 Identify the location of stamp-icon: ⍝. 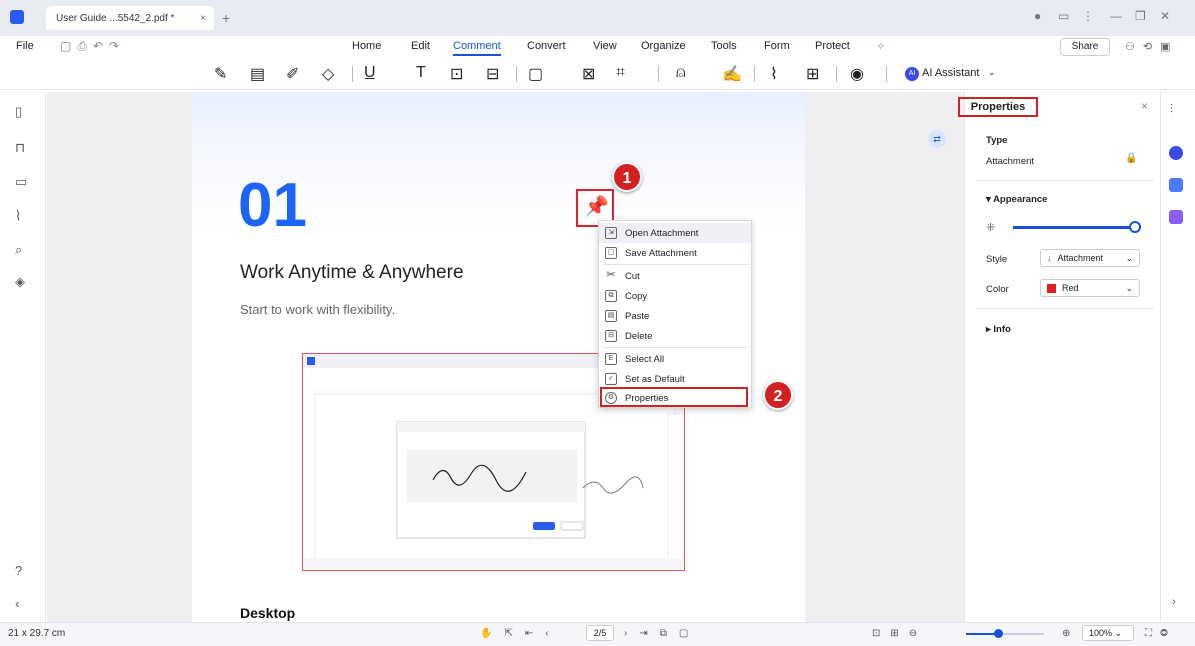
(681, 73).